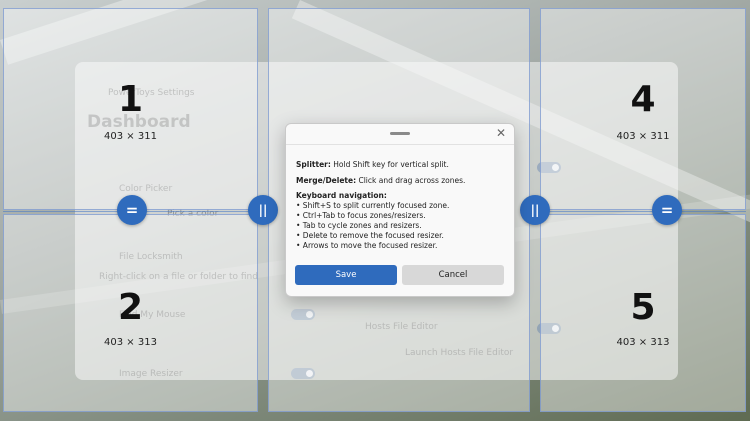 Image resolution: width=750 pixels, height=421 pixels. What do you see at coordinates (412, 180) in the screenshot?
I see `merge-text: Click and drag across zones.` at bounding box center [412, 180].